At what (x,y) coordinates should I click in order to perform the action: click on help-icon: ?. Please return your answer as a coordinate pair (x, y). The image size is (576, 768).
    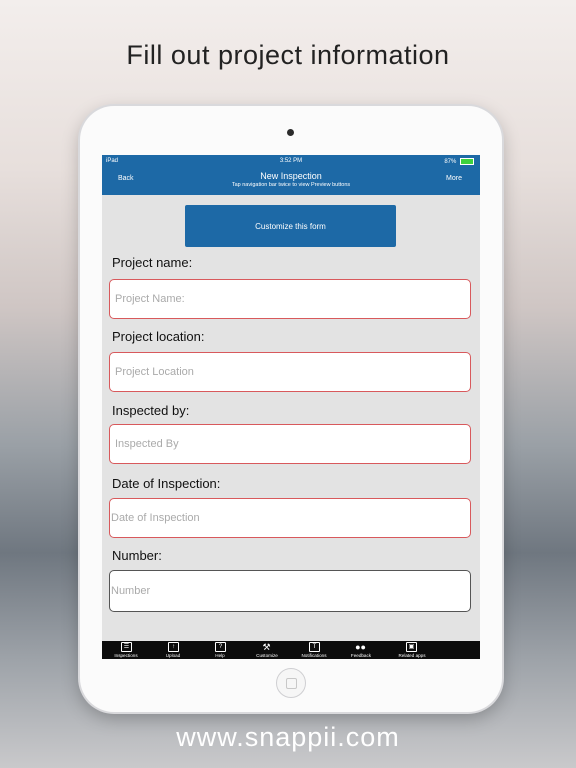
    Looking at the image, I should click on (220, 647).